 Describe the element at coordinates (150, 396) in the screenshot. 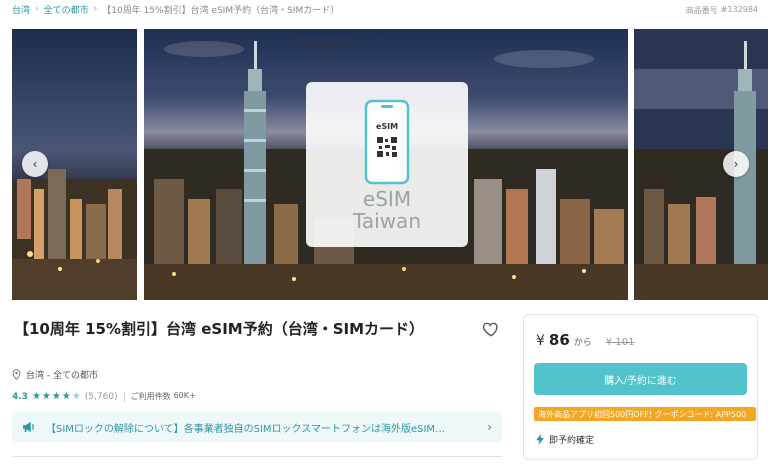

I see `usage-label: ご利用件数` at that location.